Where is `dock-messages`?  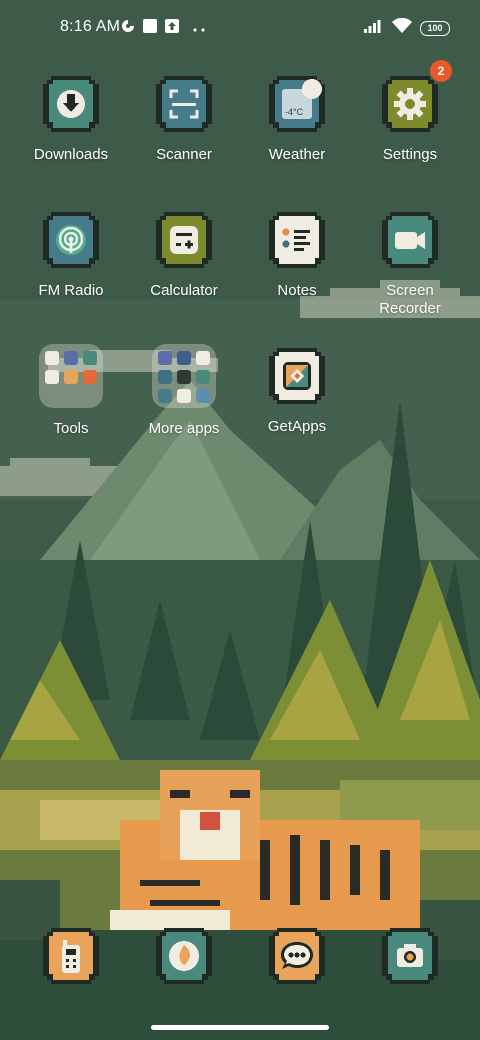
dock-messages is located at coordinates (297, 956).